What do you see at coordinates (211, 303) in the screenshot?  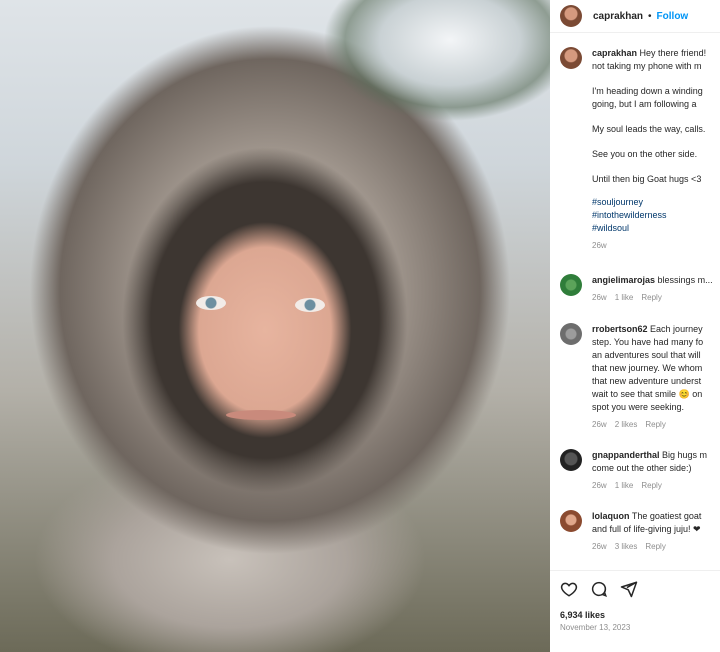 I see `left-eye` at bounding box center [211, 303].